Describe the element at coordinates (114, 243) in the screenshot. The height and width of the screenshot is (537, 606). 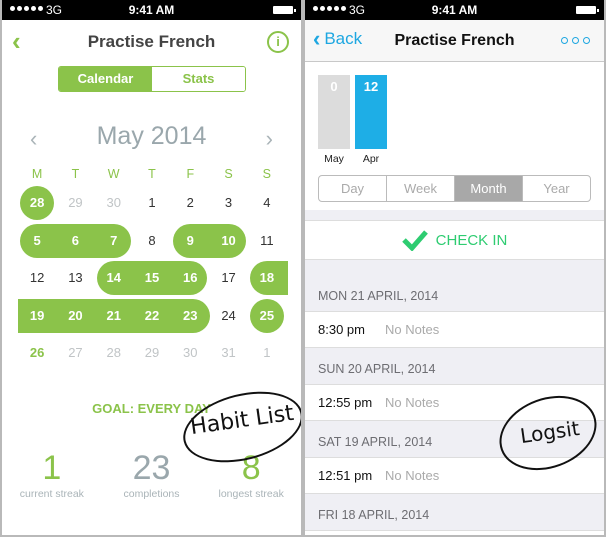
I see `calendar-day: 7` at that location.